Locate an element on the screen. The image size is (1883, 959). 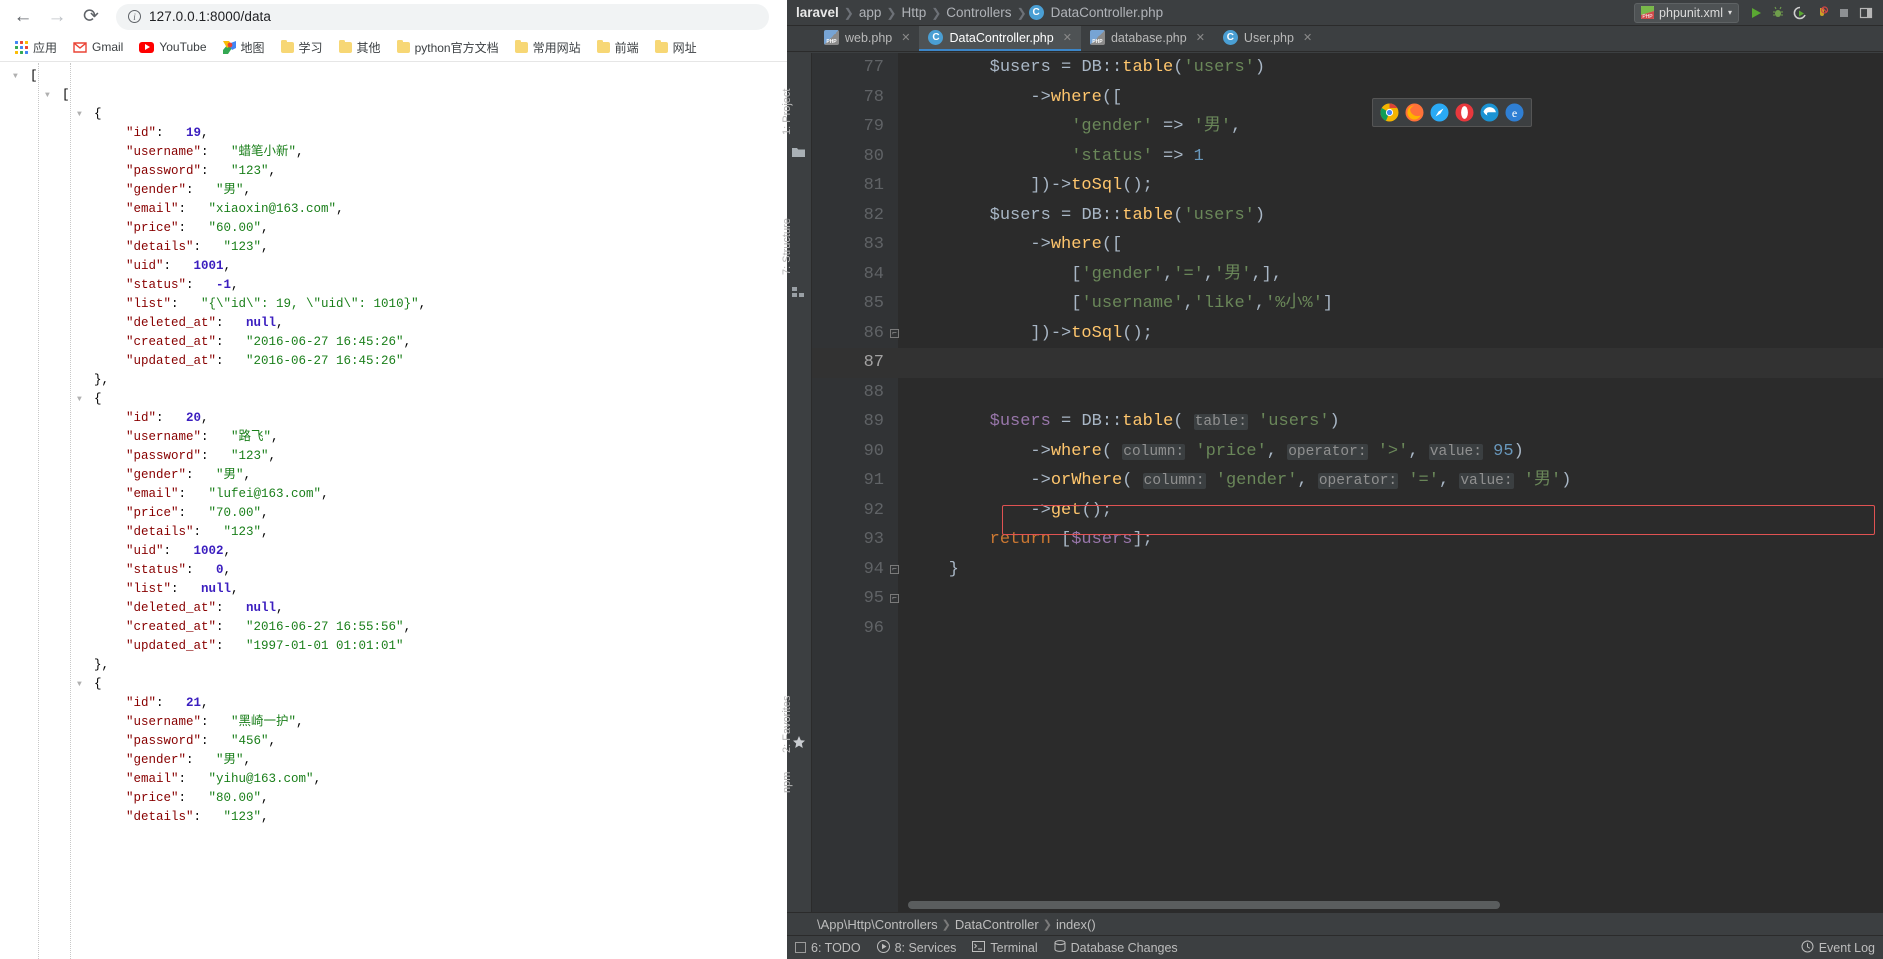
code-line-95: 95 ⌐ is located at coordinates (1347, 599).